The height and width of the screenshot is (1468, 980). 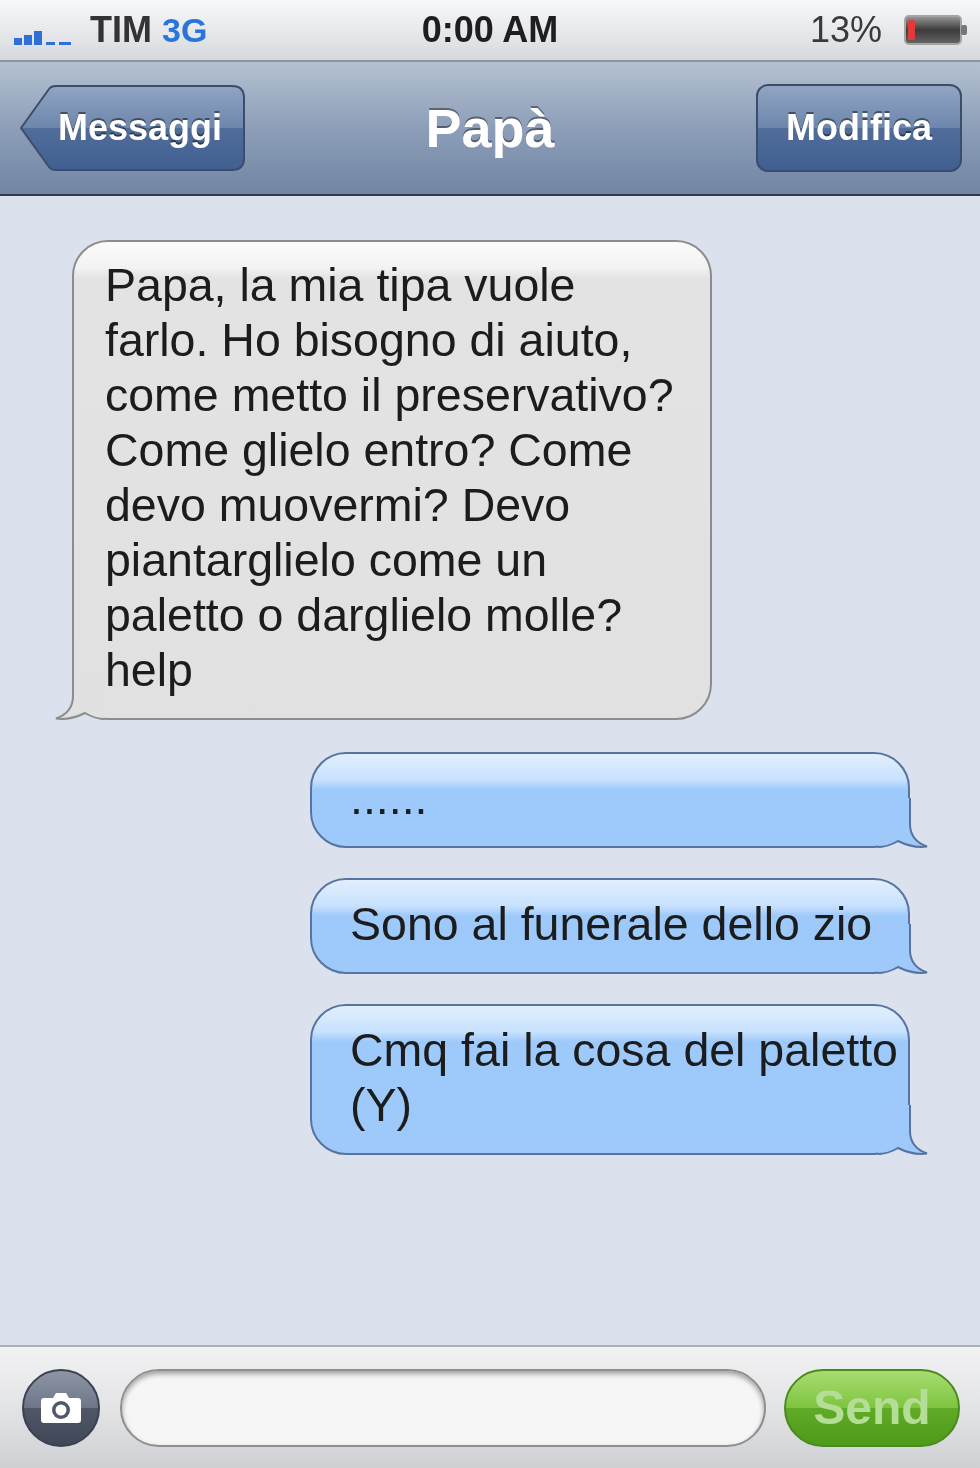 I want to click on message-text: Cmq fai la cosa del paletto (Y), so click(x=624, y=1078).